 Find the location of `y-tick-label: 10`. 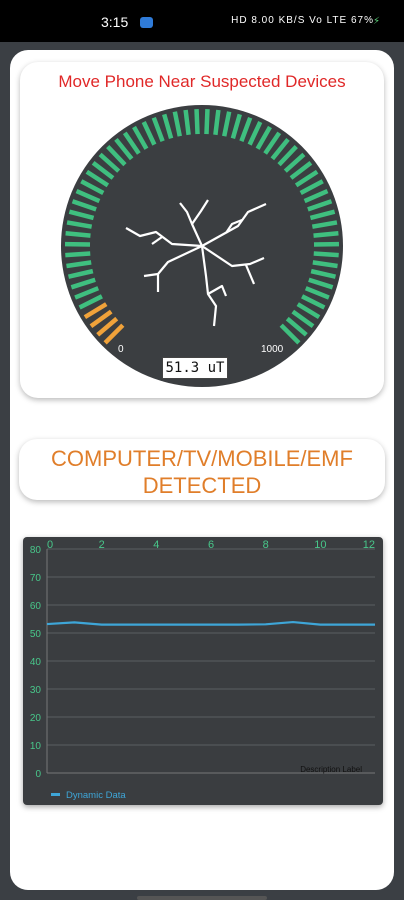

y-tick-label: 10 is located at coordinates (36, 746).